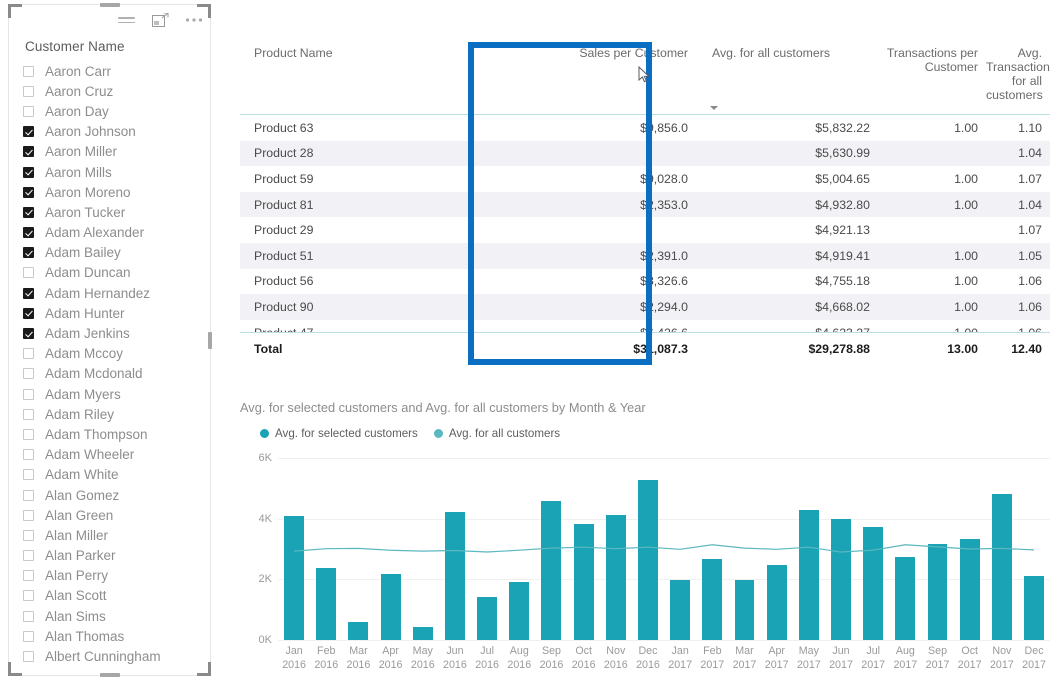 This screenshot has height=694, width=1063. Describe the element at coordinates (582, 307) in the screenshot. I see `table-cell: $2,294.0` at that location.